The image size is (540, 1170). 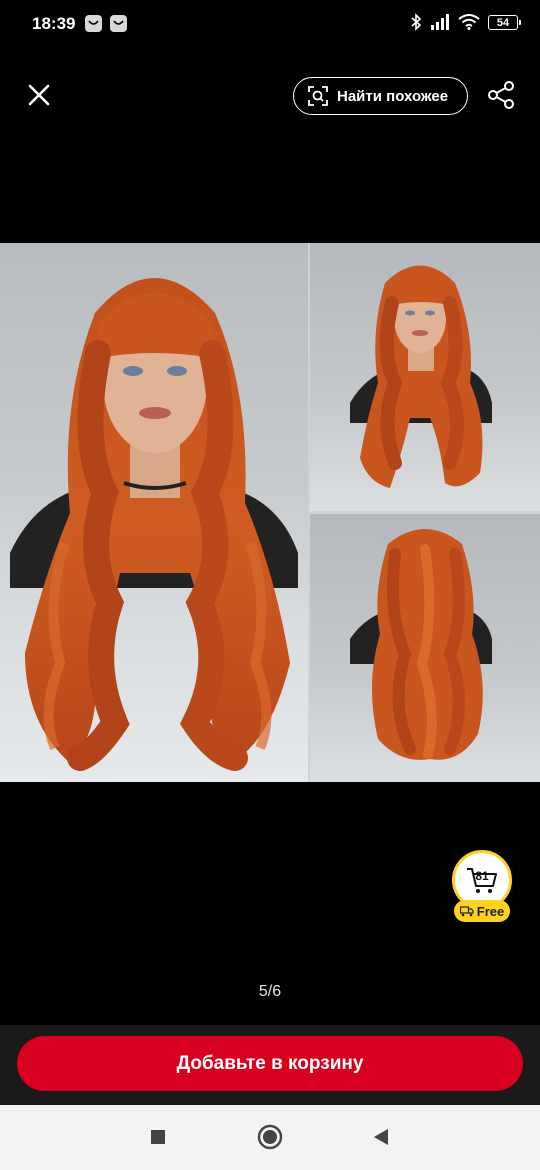 I want to click on close-button, so click(x=39, y=95).